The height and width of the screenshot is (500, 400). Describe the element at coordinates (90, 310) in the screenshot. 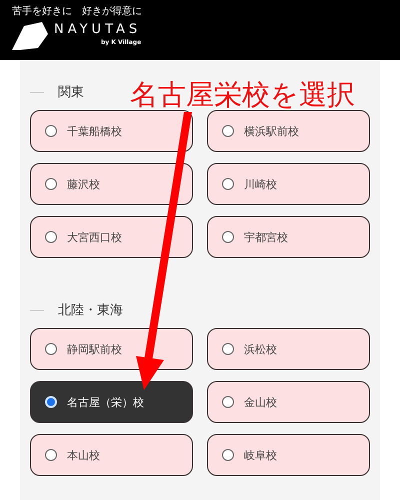

I see `region-heading: 北陸・東海` at that location.